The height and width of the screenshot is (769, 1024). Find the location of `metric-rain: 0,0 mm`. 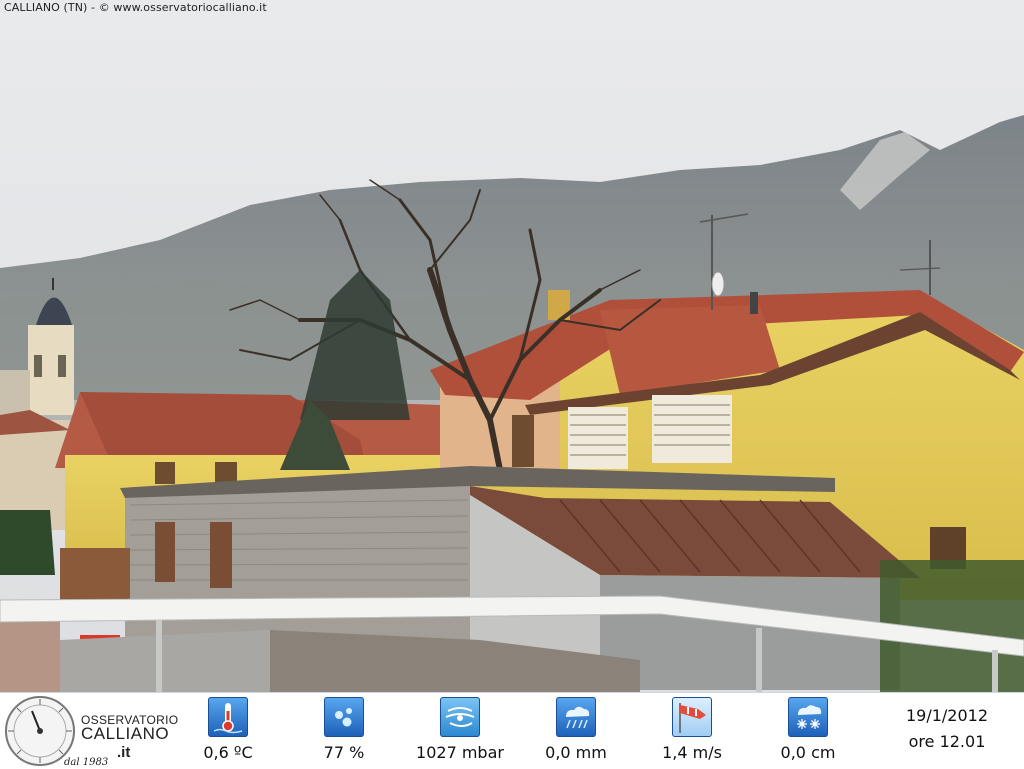

metric-rain: 0,0 mm is located at coordinates (576, 732).